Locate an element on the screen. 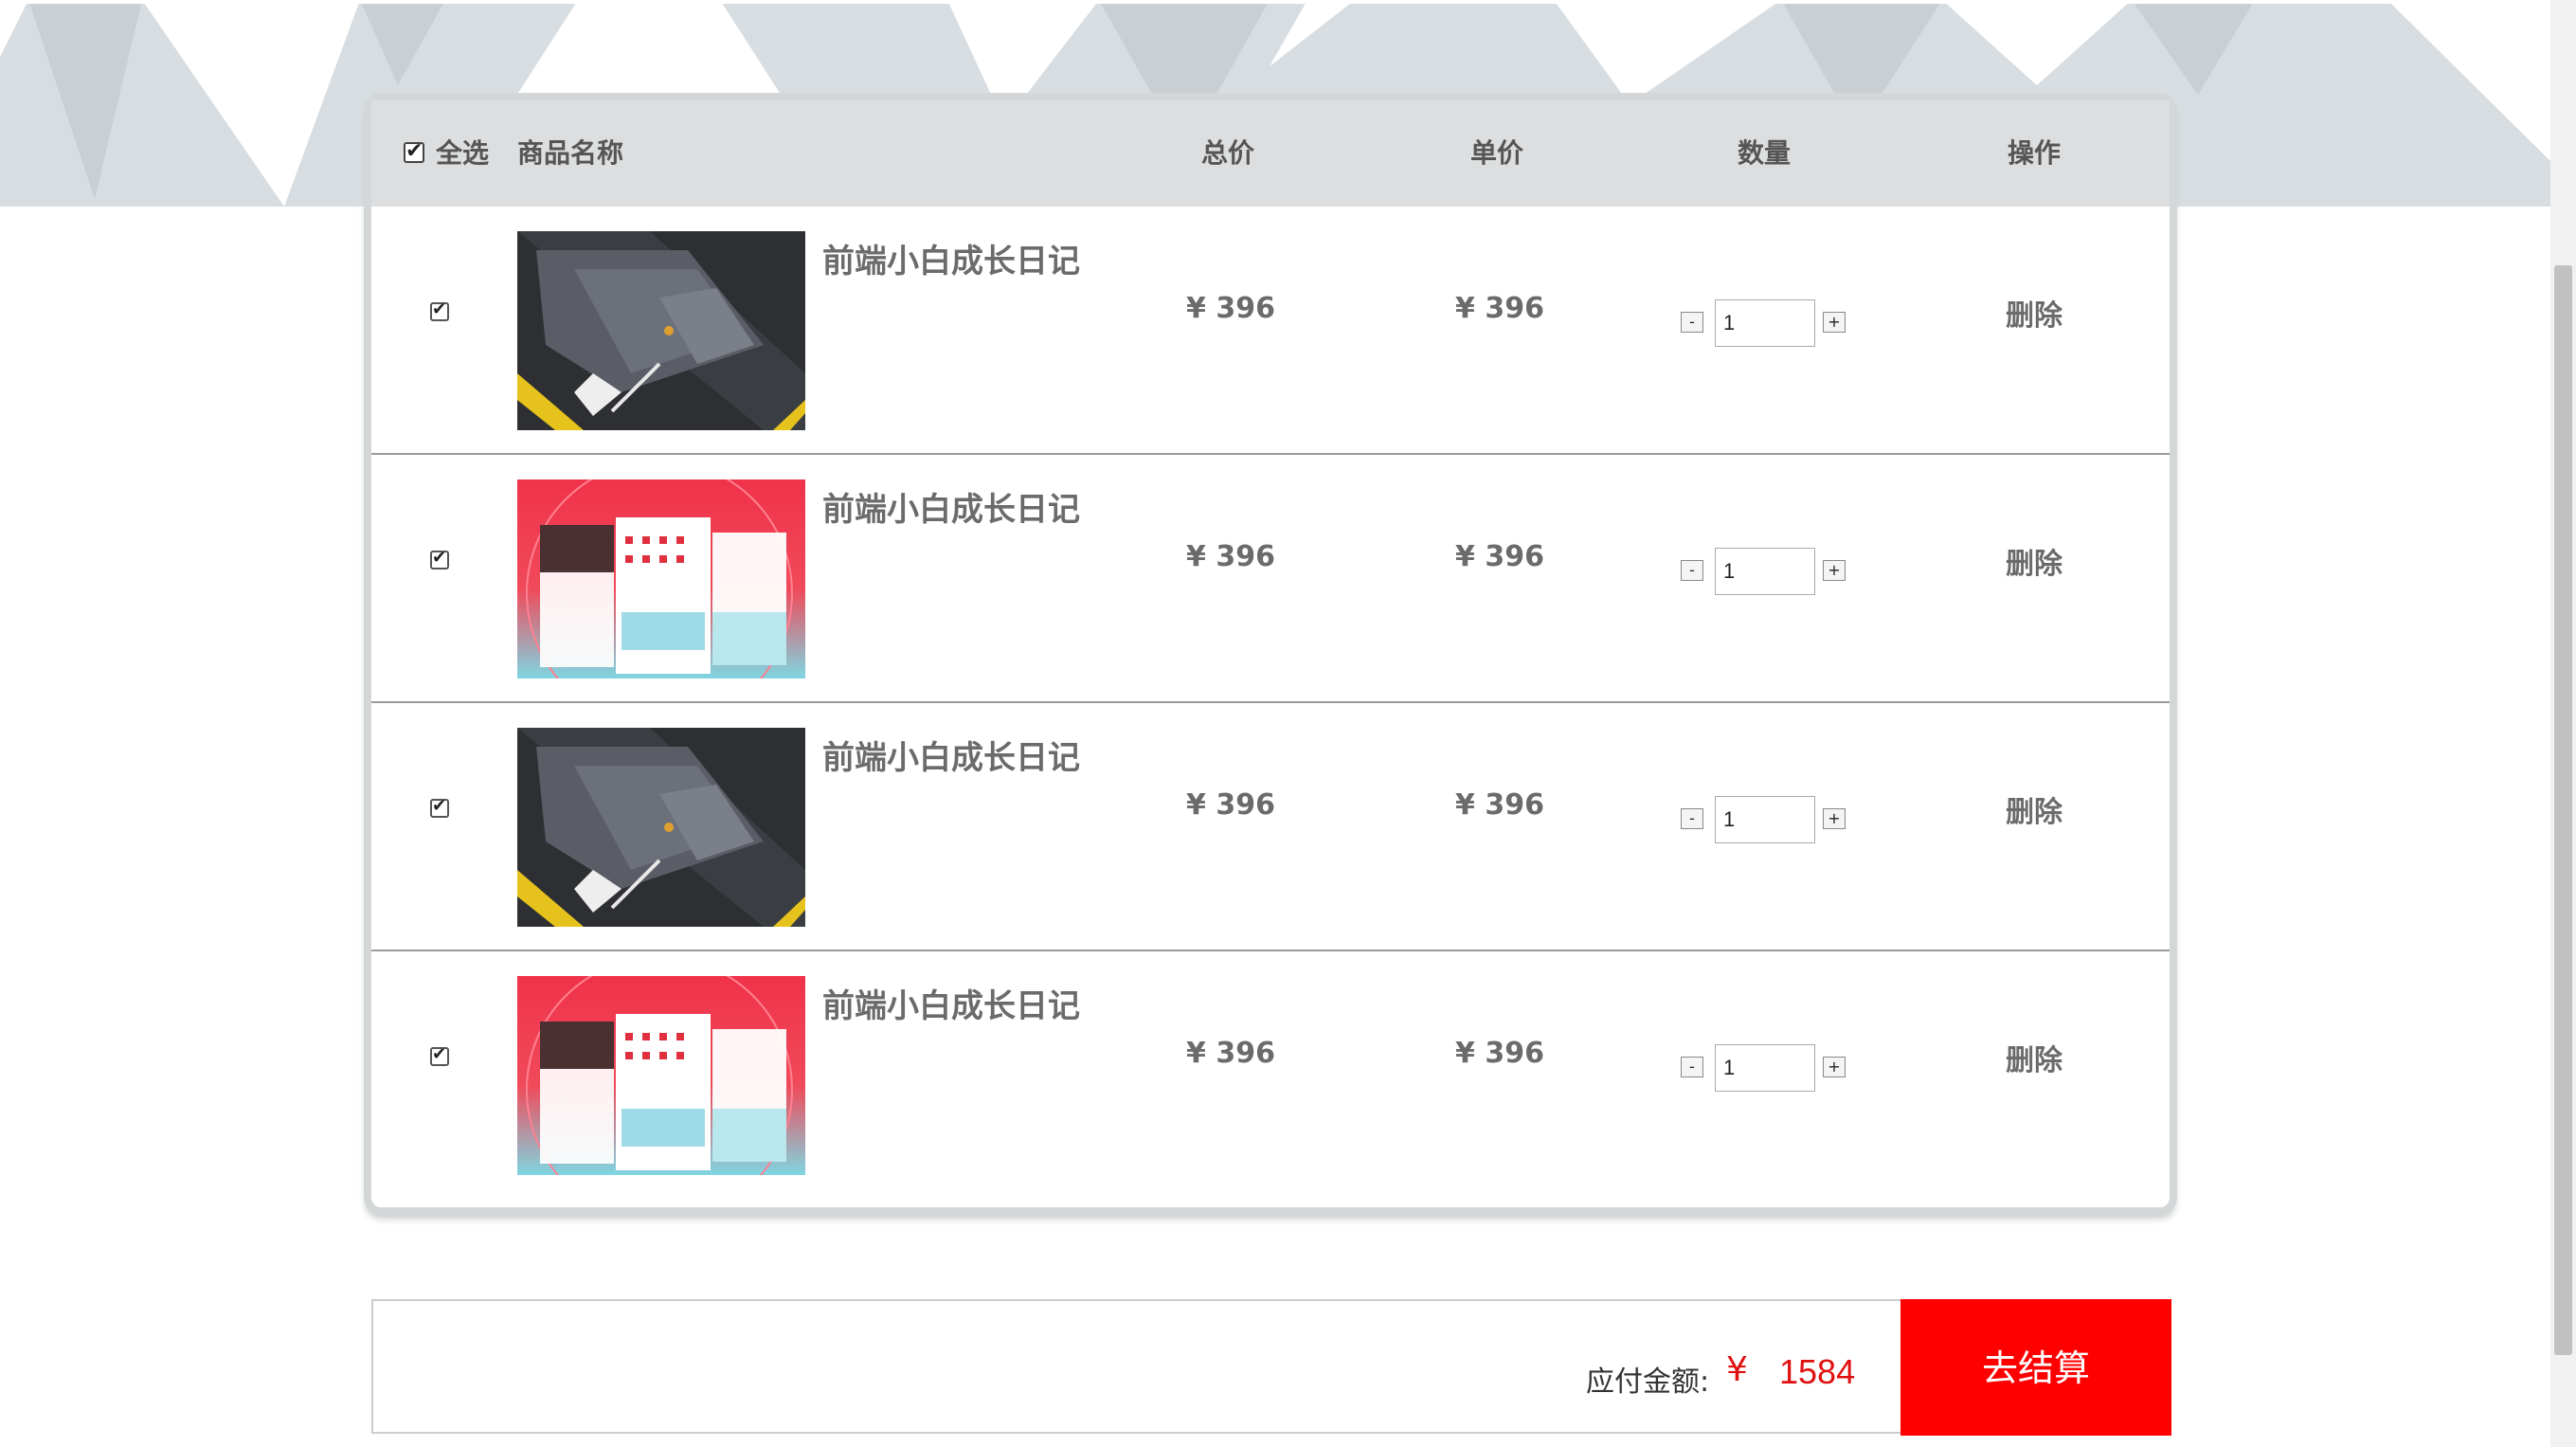 The width and height of the screenshot is (2576, 1447). currency-symbol: ¥ is located at coordinates (1737, 1369).